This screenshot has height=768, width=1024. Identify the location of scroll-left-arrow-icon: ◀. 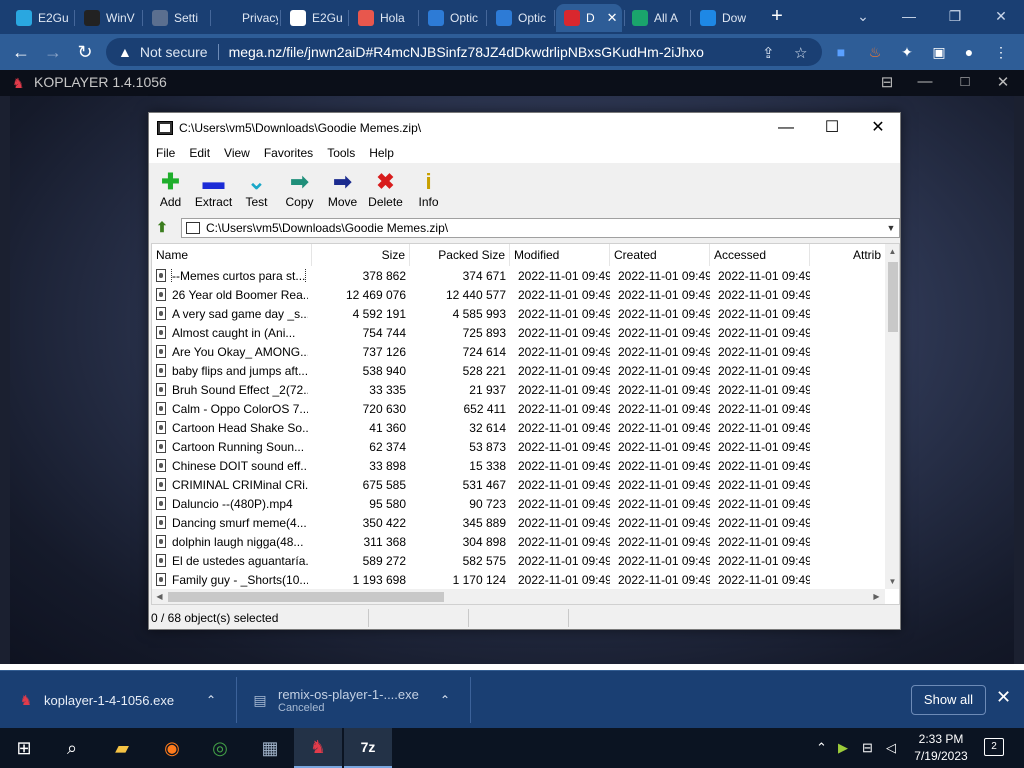
(159, 596).